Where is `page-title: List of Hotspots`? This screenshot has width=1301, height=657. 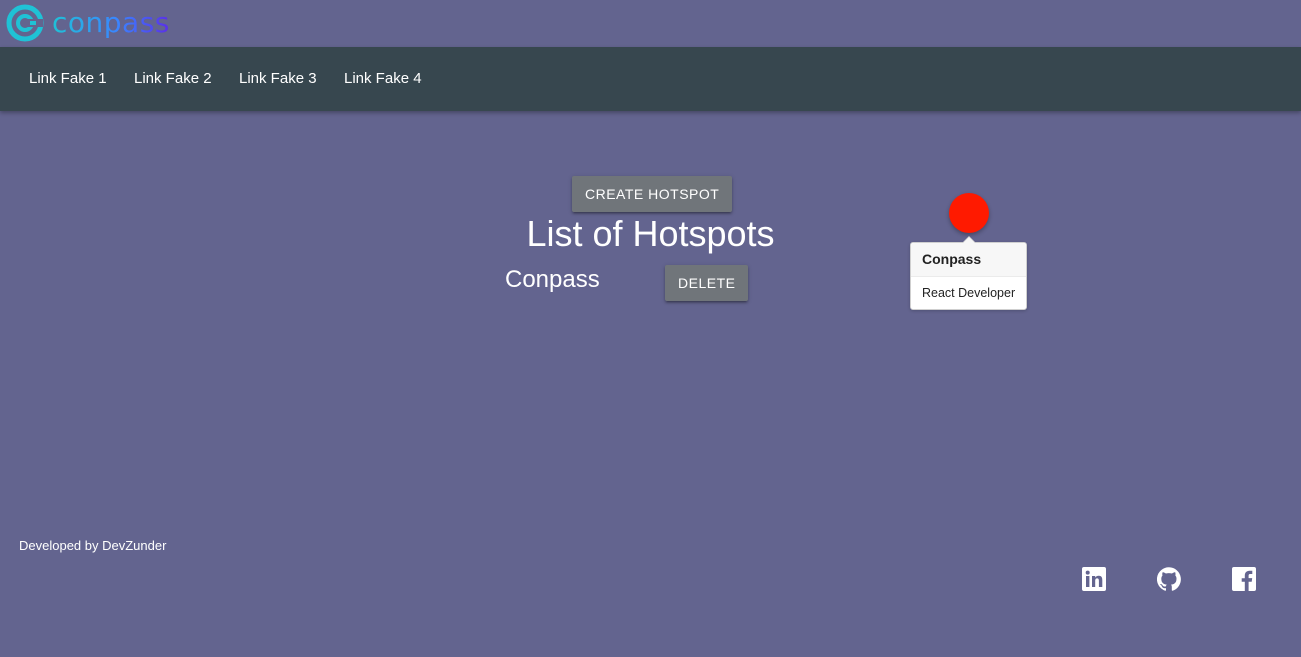 page-title: List of Hotspots is located at coordinates (650, 233).